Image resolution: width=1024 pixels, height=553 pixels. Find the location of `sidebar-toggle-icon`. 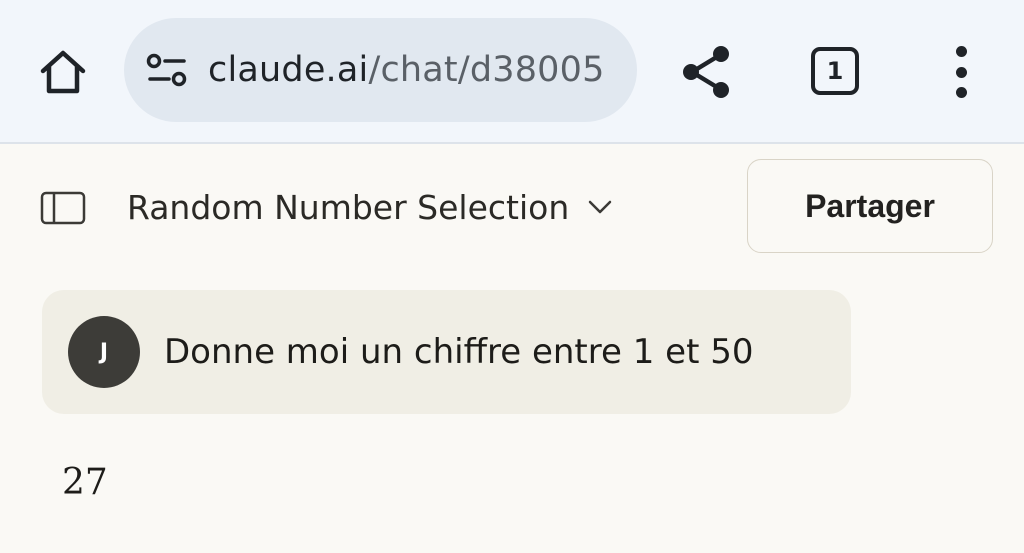

sidebar-toggle-icon is located at coordinates (63, 208).